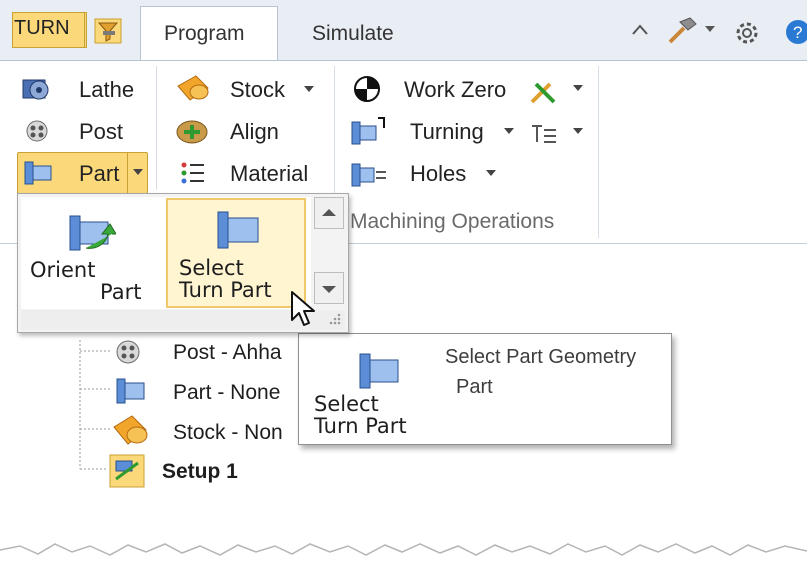 The height and width of the screenshot is (574, 807). What do you see at coordinates (63, 270) in the screenshot?
I see `orient-label-1: Orient` at bounding box center [63, 270].